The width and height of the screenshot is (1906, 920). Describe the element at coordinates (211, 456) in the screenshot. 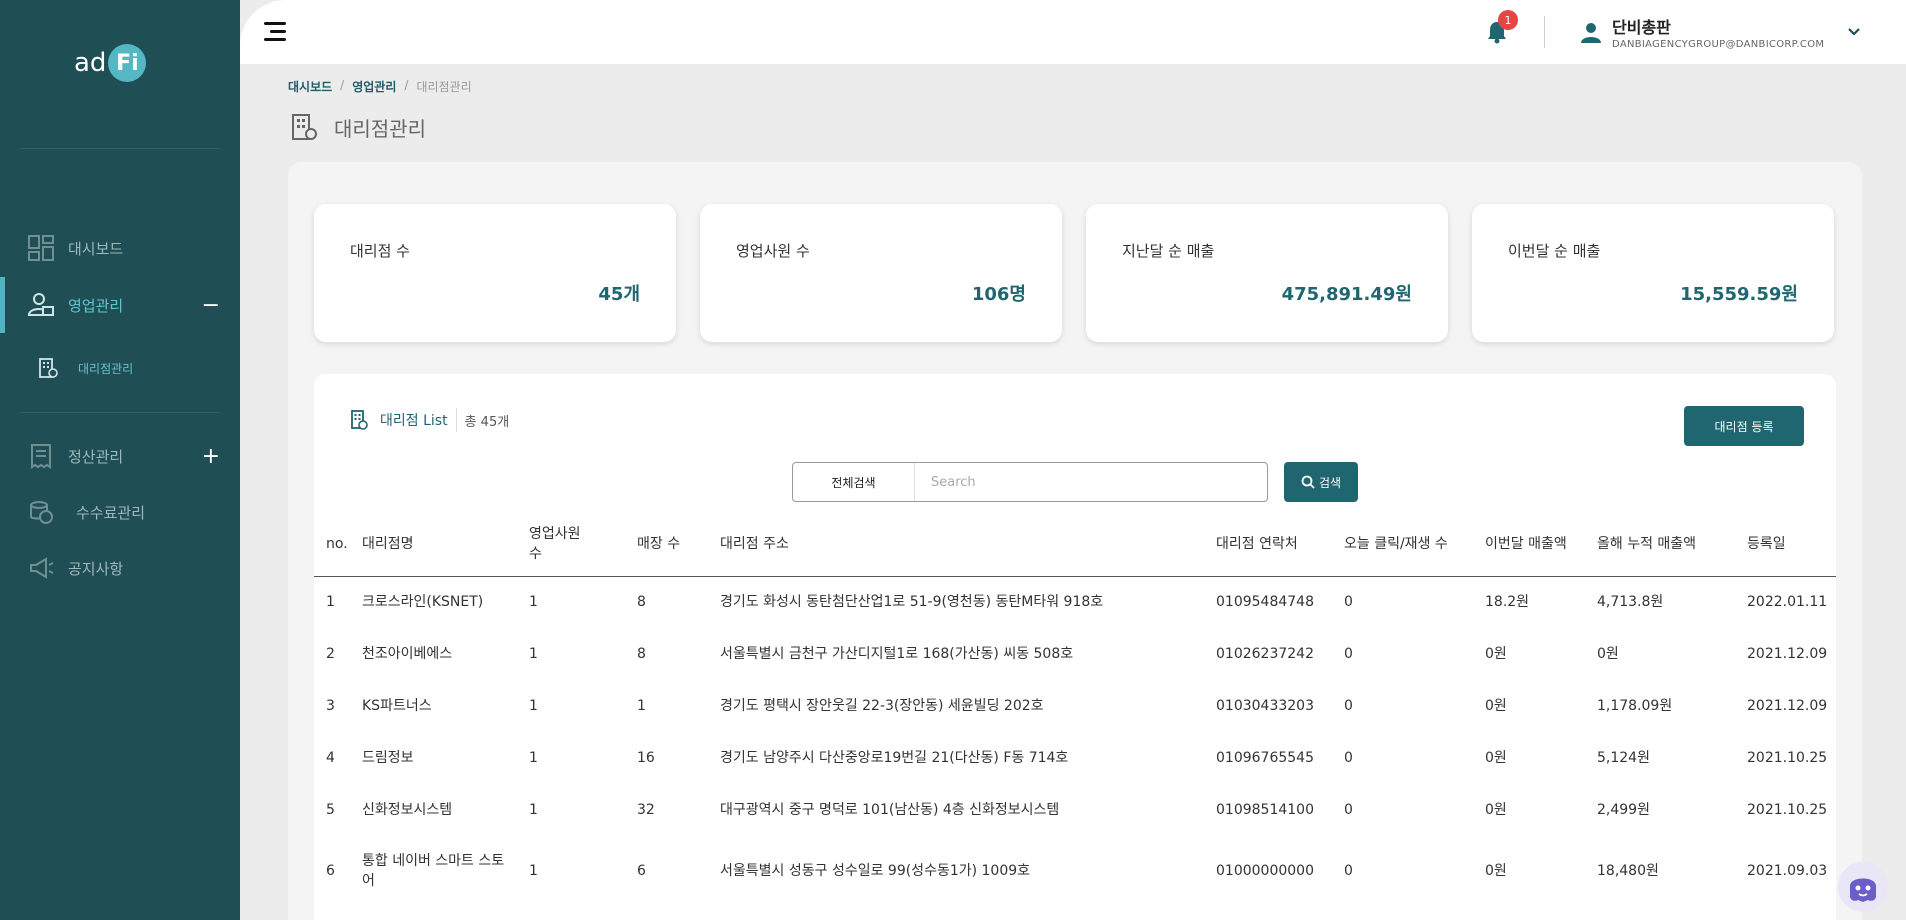

I see `expand-icon: +` at that location.